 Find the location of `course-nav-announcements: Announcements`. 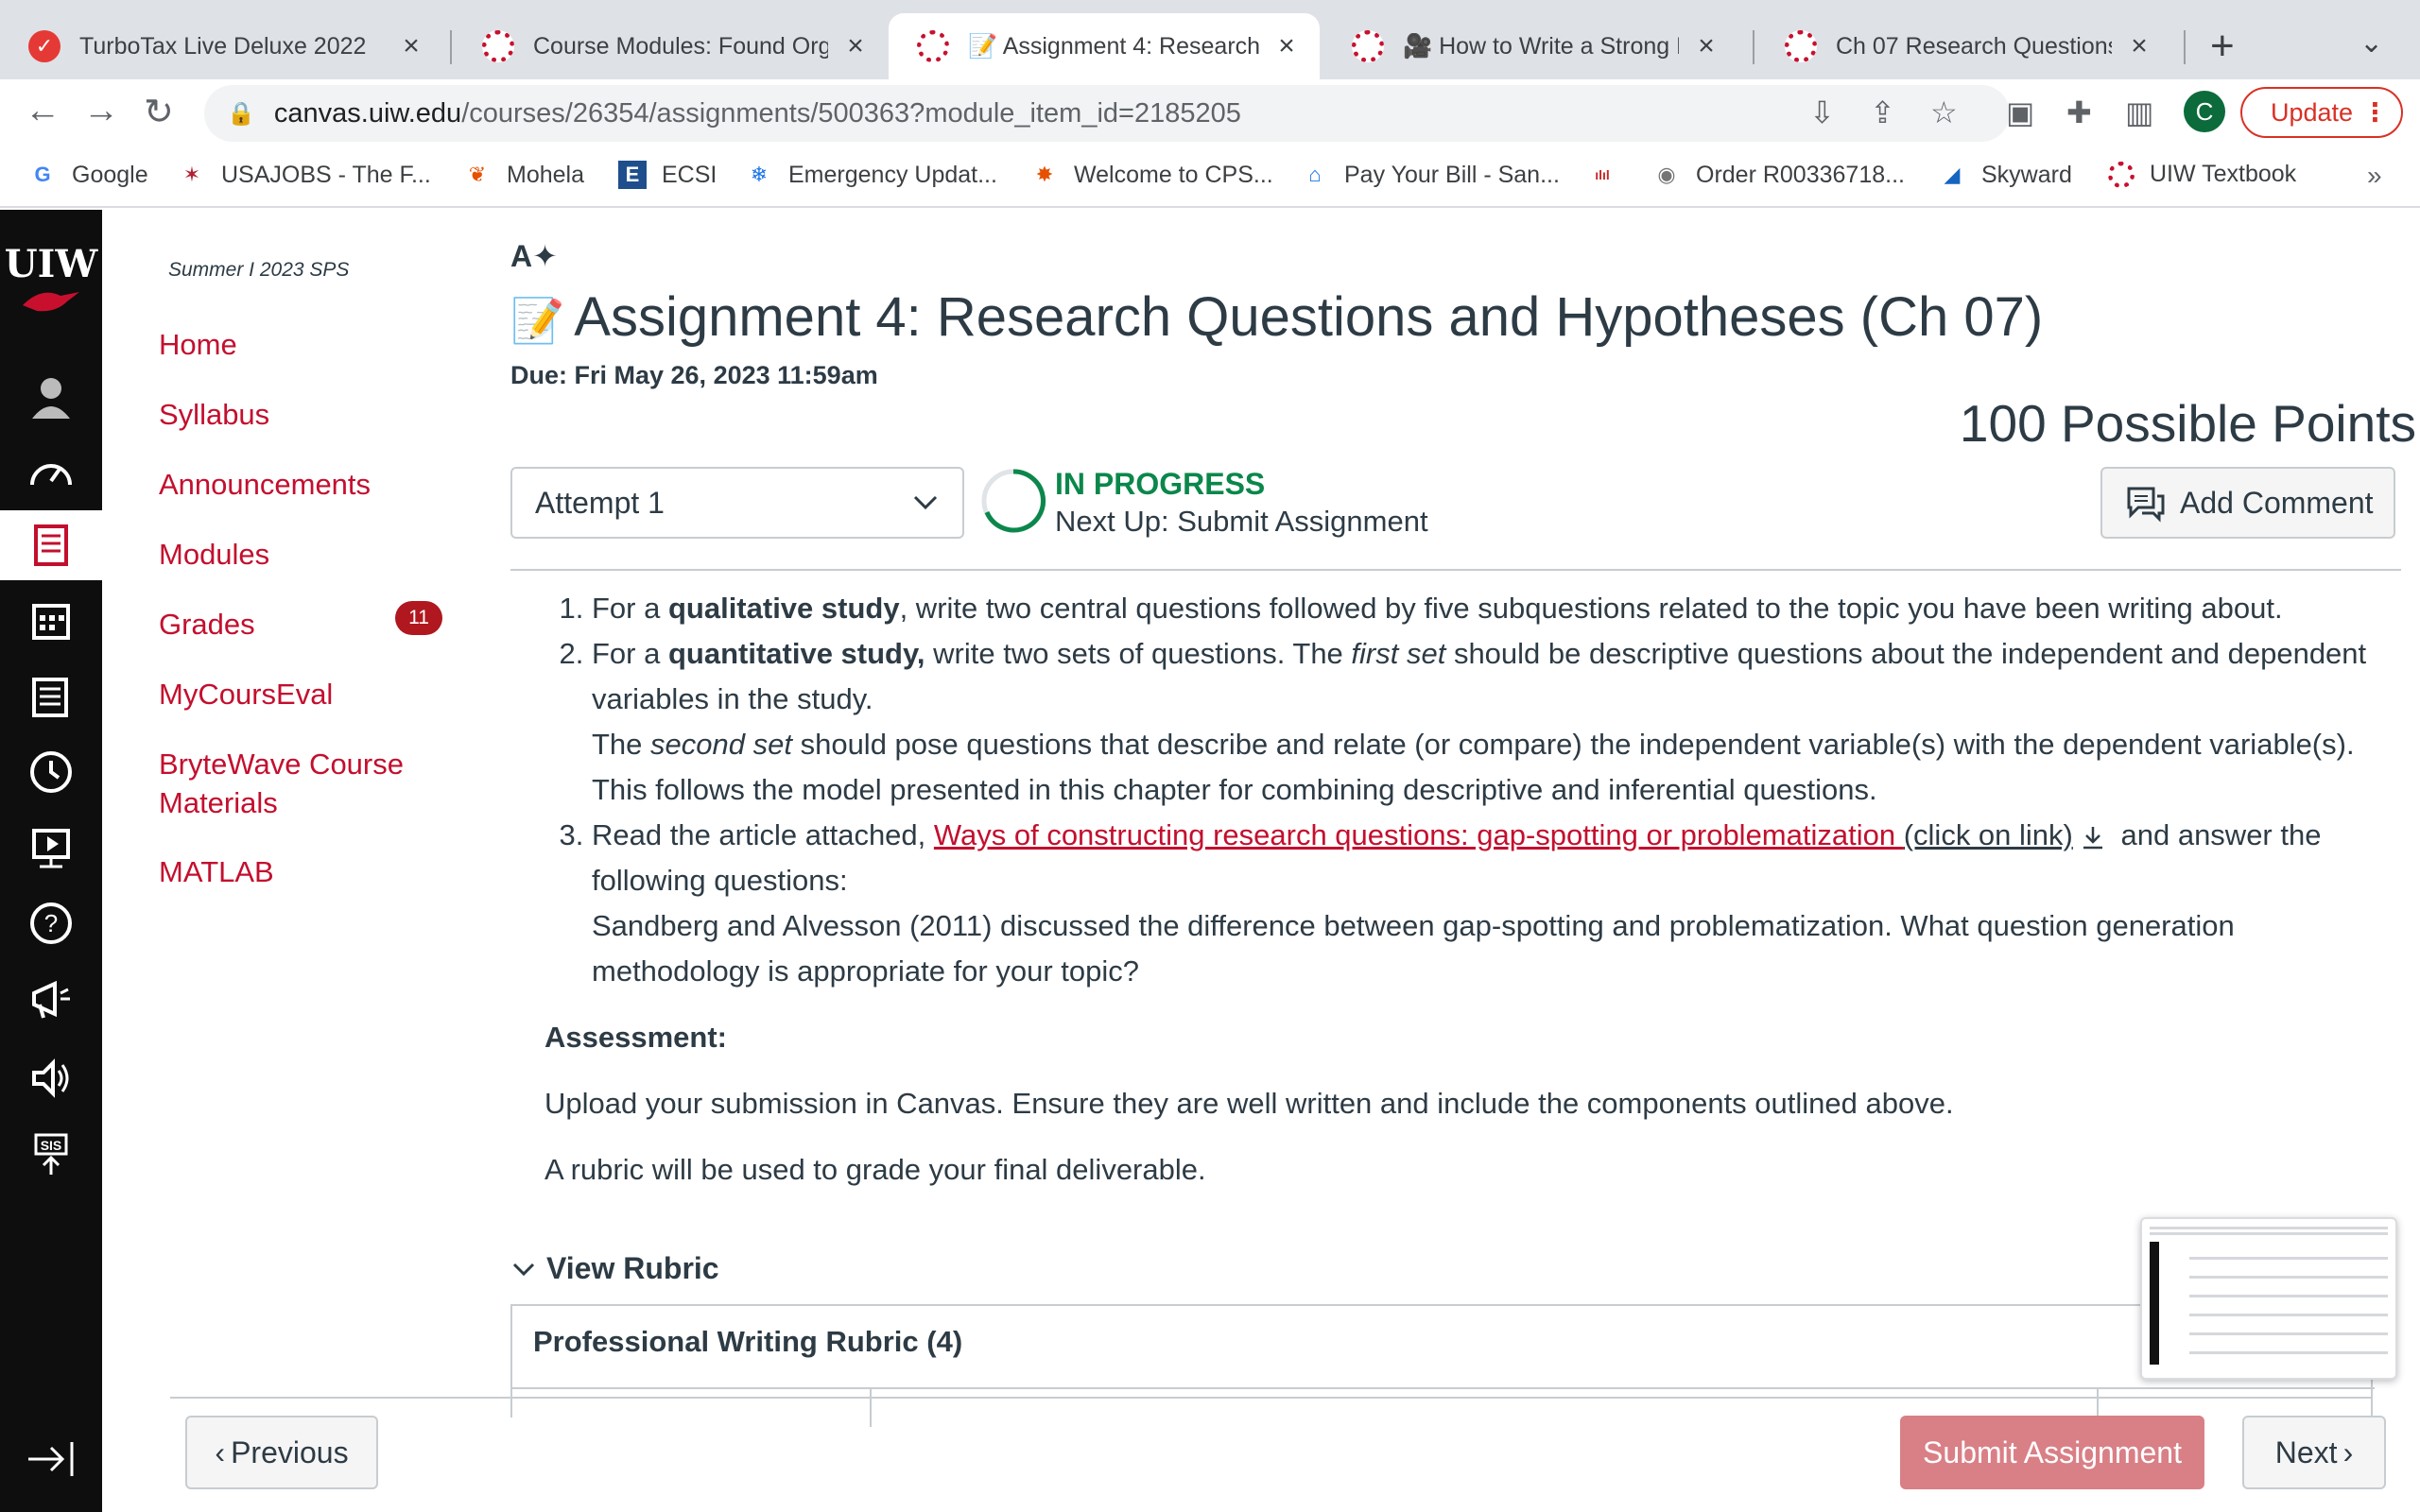

course-nav-announcements: Announcements is located at coordinates (265, 484).